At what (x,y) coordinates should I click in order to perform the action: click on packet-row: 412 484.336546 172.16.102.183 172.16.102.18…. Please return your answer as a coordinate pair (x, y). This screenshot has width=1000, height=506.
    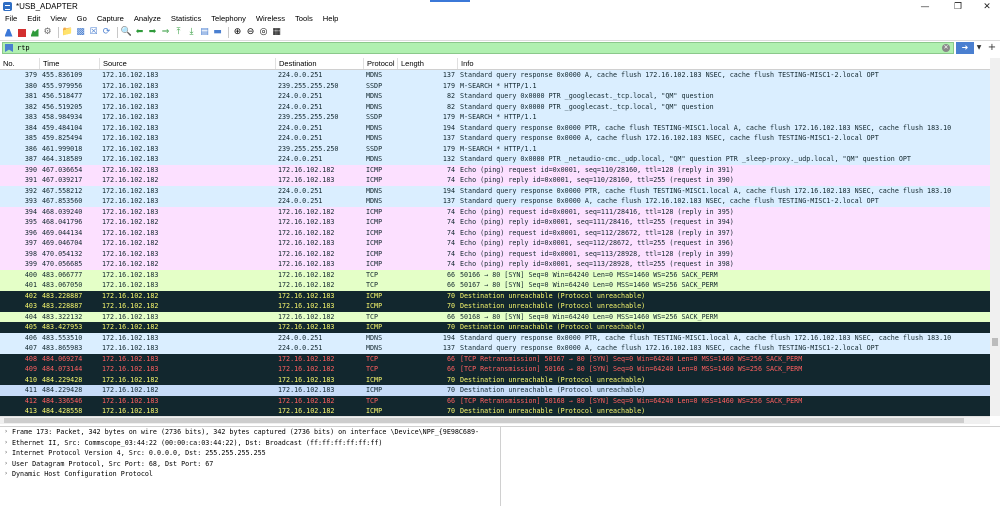
    Looking at the image, I should click on (495, 400).